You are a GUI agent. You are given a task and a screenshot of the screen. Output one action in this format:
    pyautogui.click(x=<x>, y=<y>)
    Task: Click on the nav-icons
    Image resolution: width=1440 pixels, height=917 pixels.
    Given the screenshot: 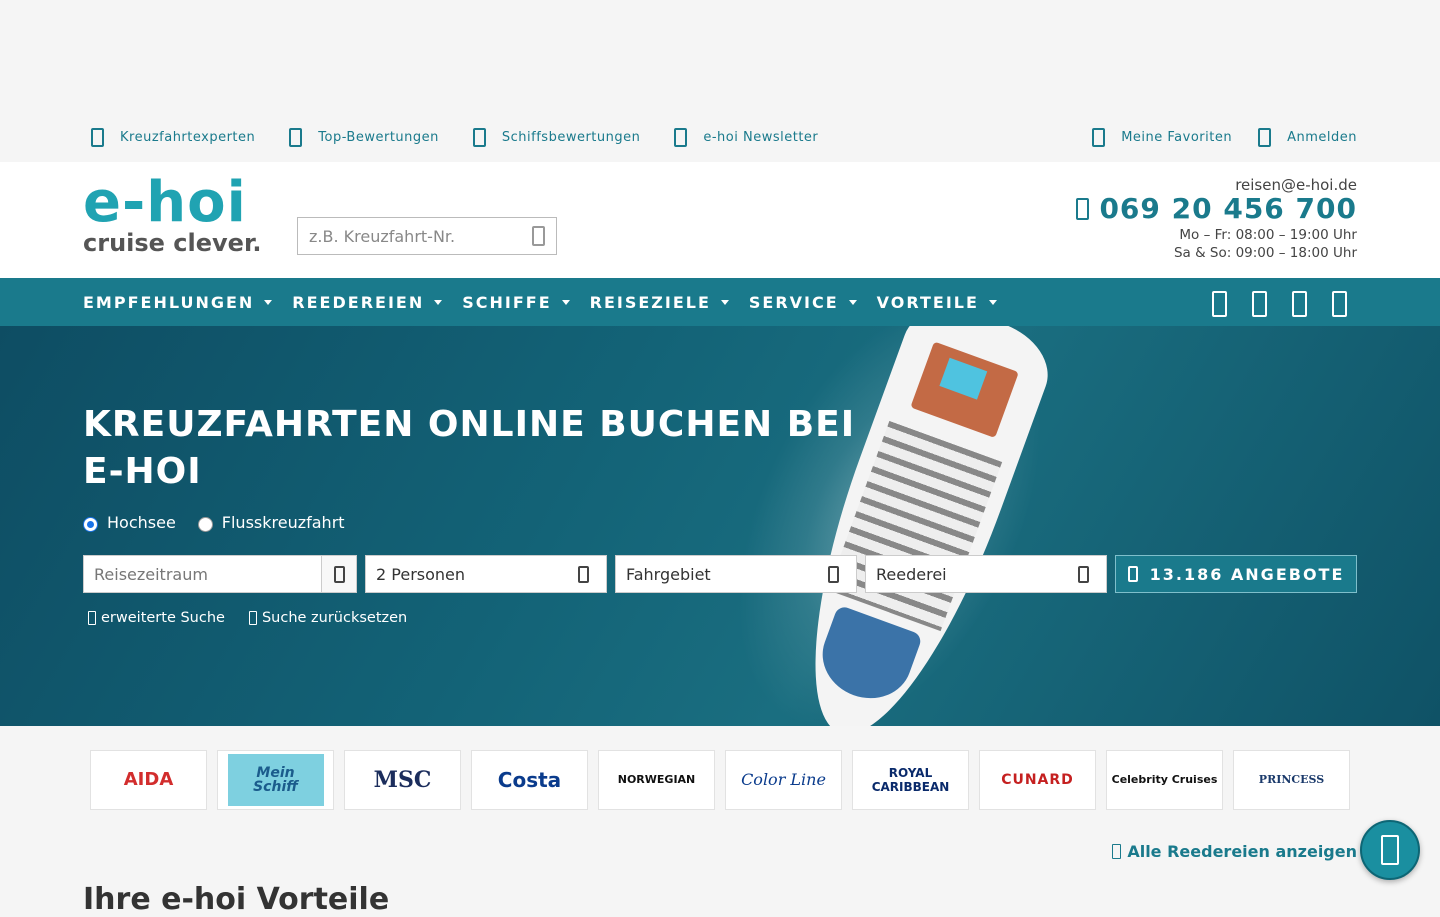 What is the action you would take?
    pyautogui.click(x=1267, y=304)
    